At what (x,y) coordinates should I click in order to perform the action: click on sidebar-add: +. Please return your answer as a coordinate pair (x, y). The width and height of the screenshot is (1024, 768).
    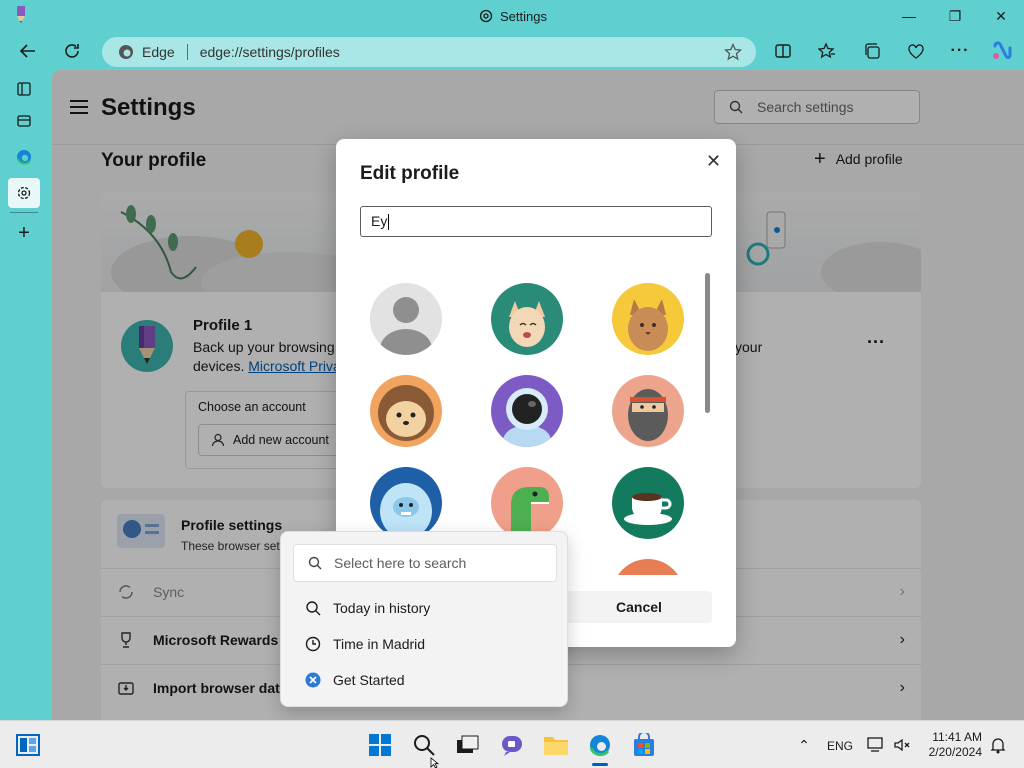
    Looking at the image, I should click on (24, 233).